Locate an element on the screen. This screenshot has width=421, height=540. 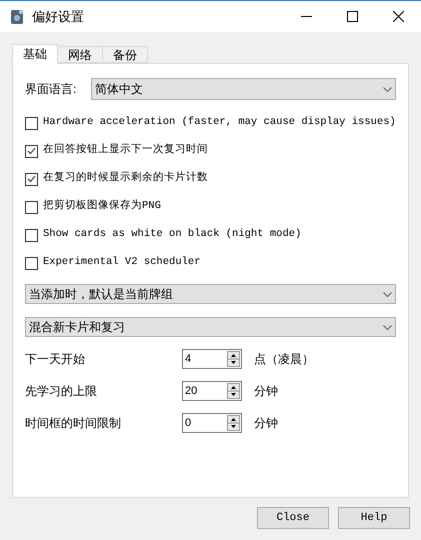
window-title: 偏好设置 is located at coordinates (58, 17).